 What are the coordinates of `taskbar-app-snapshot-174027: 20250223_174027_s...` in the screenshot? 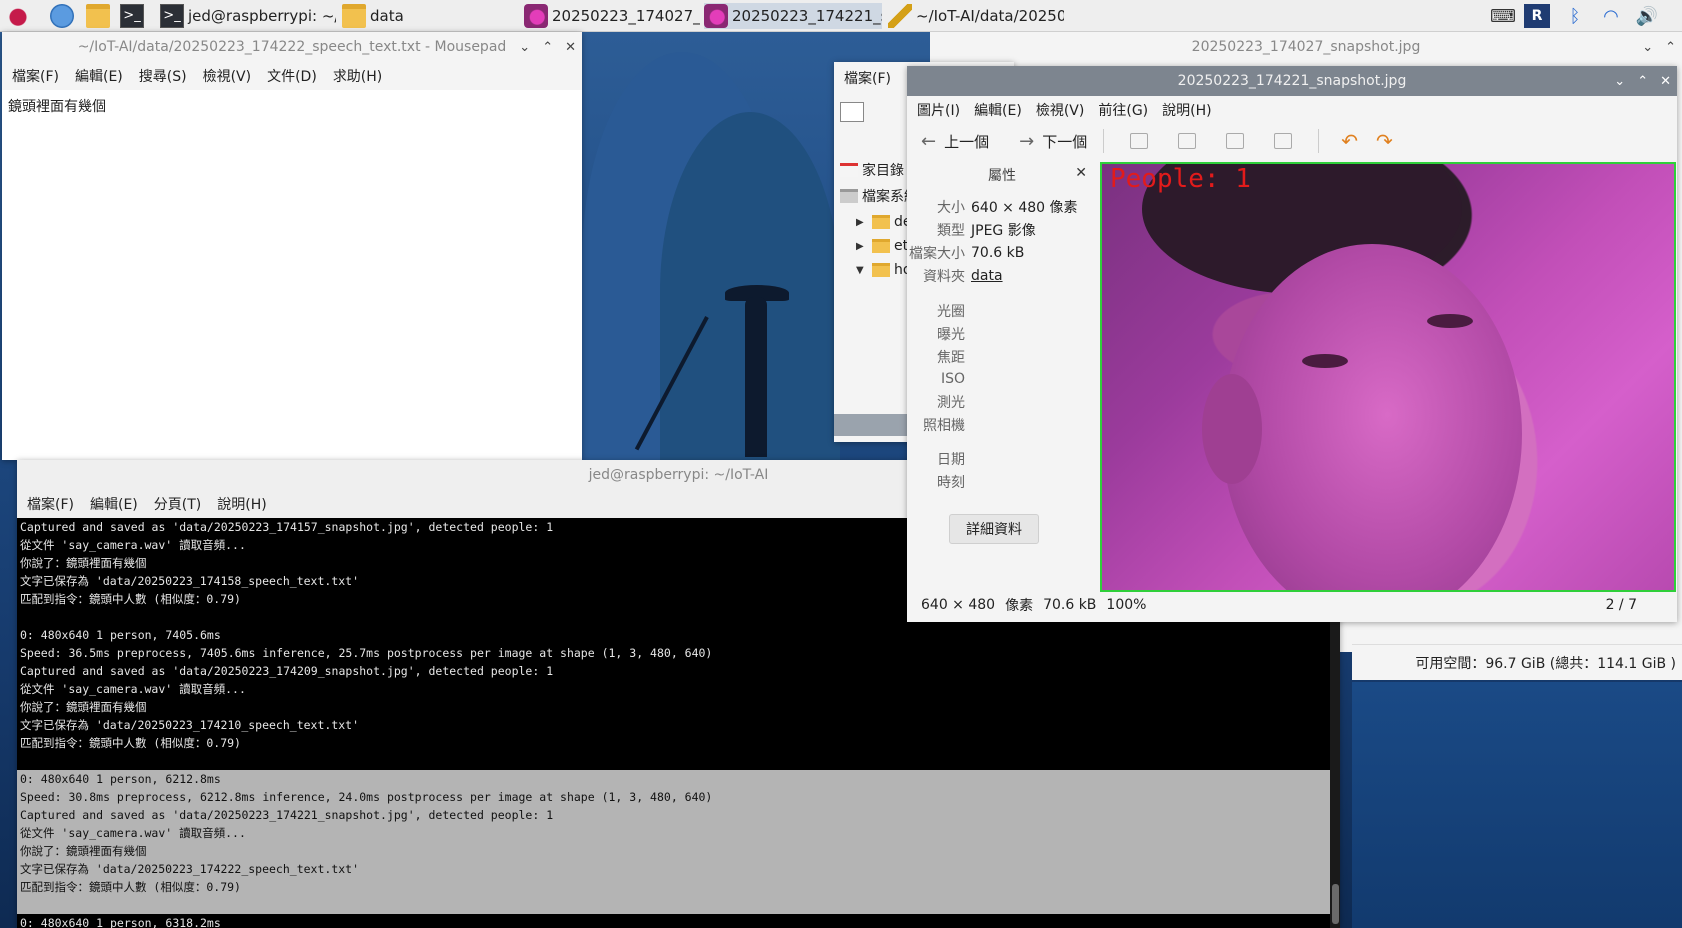 It's located at (612, 16).